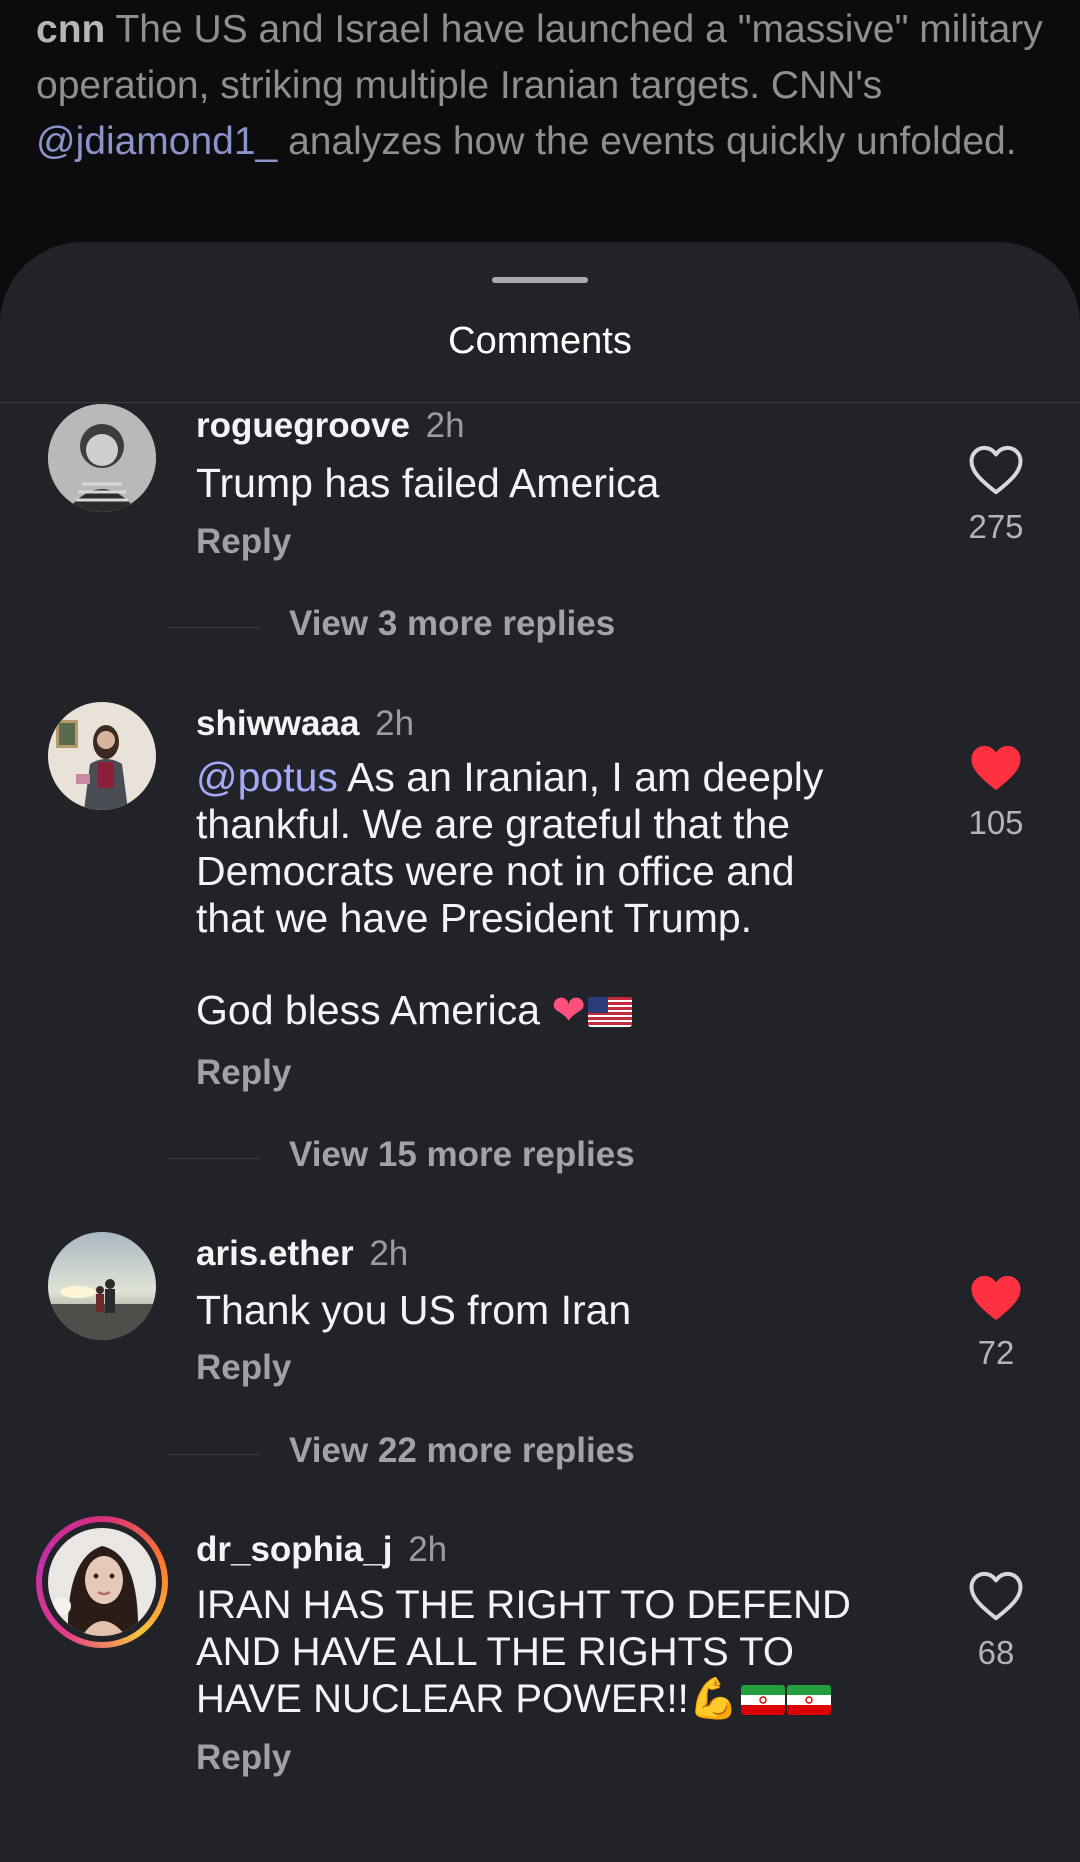 The width and height of the screenshot is (1080, 1862). I want to click on caption-mention: @jdiamond1_, so click(156, 141).